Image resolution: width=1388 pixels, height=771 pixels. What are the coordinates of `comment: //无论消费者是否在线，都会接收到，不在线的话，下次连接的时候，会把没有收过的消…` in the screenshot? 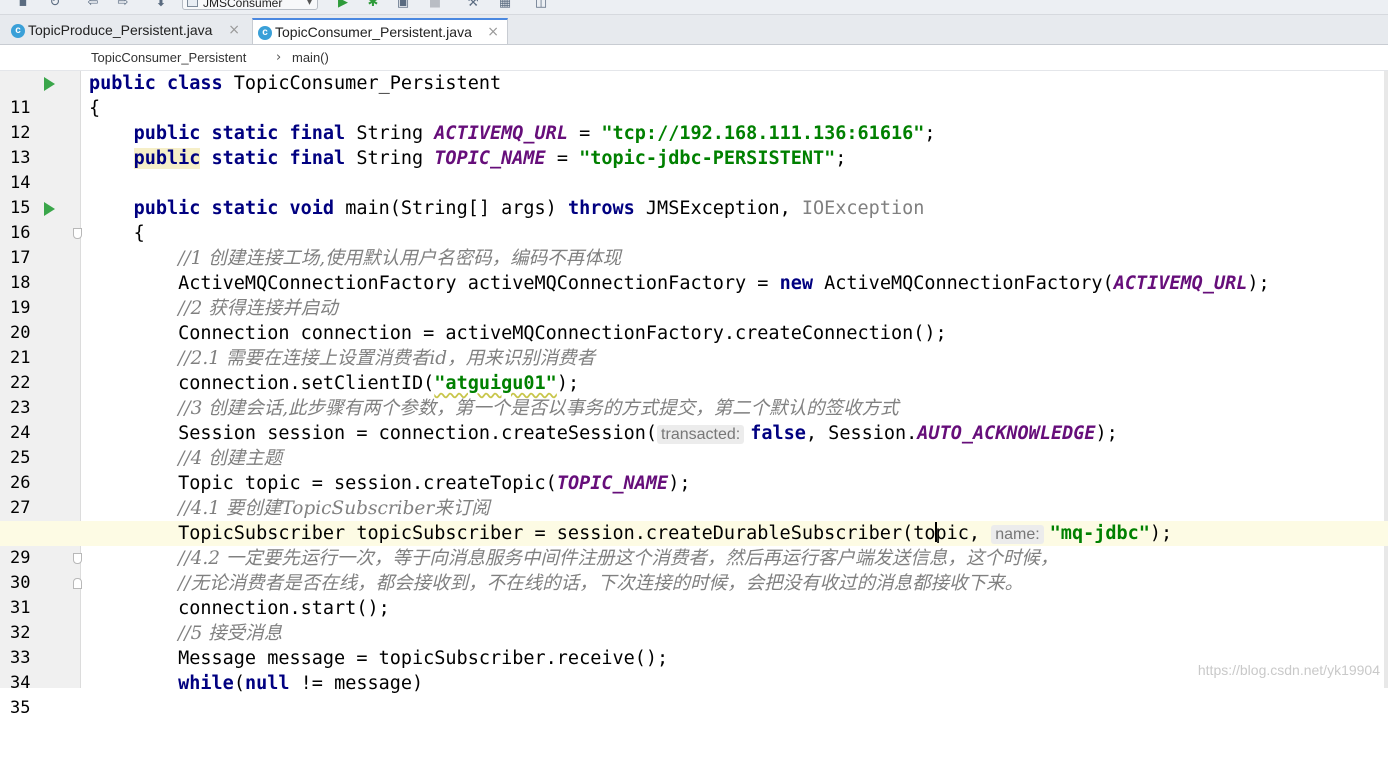 It's located at (601, 583).